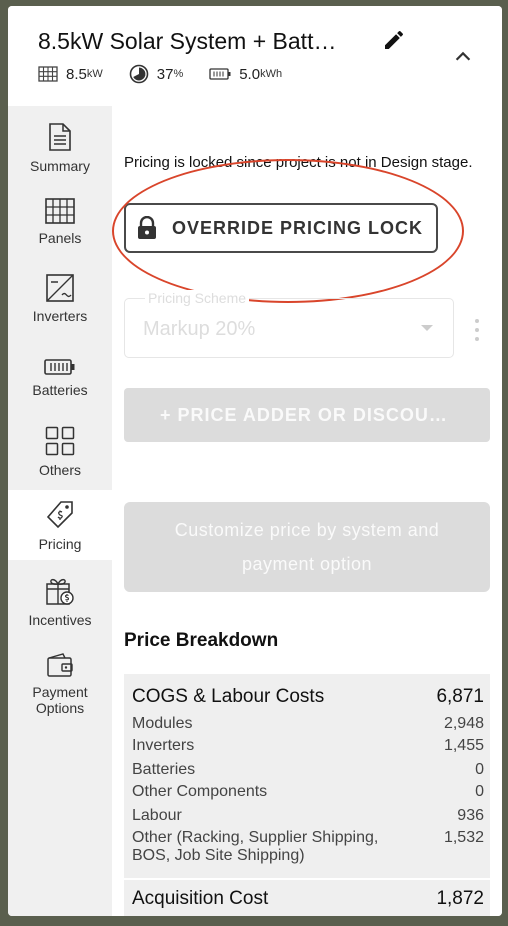 This screenshot has height=926, width=508. What do you see at coordinates (197, 298) in the screenshot?
I see `pricing-scheme-label: Pricing Scheme` at bounding box center [197, 298].